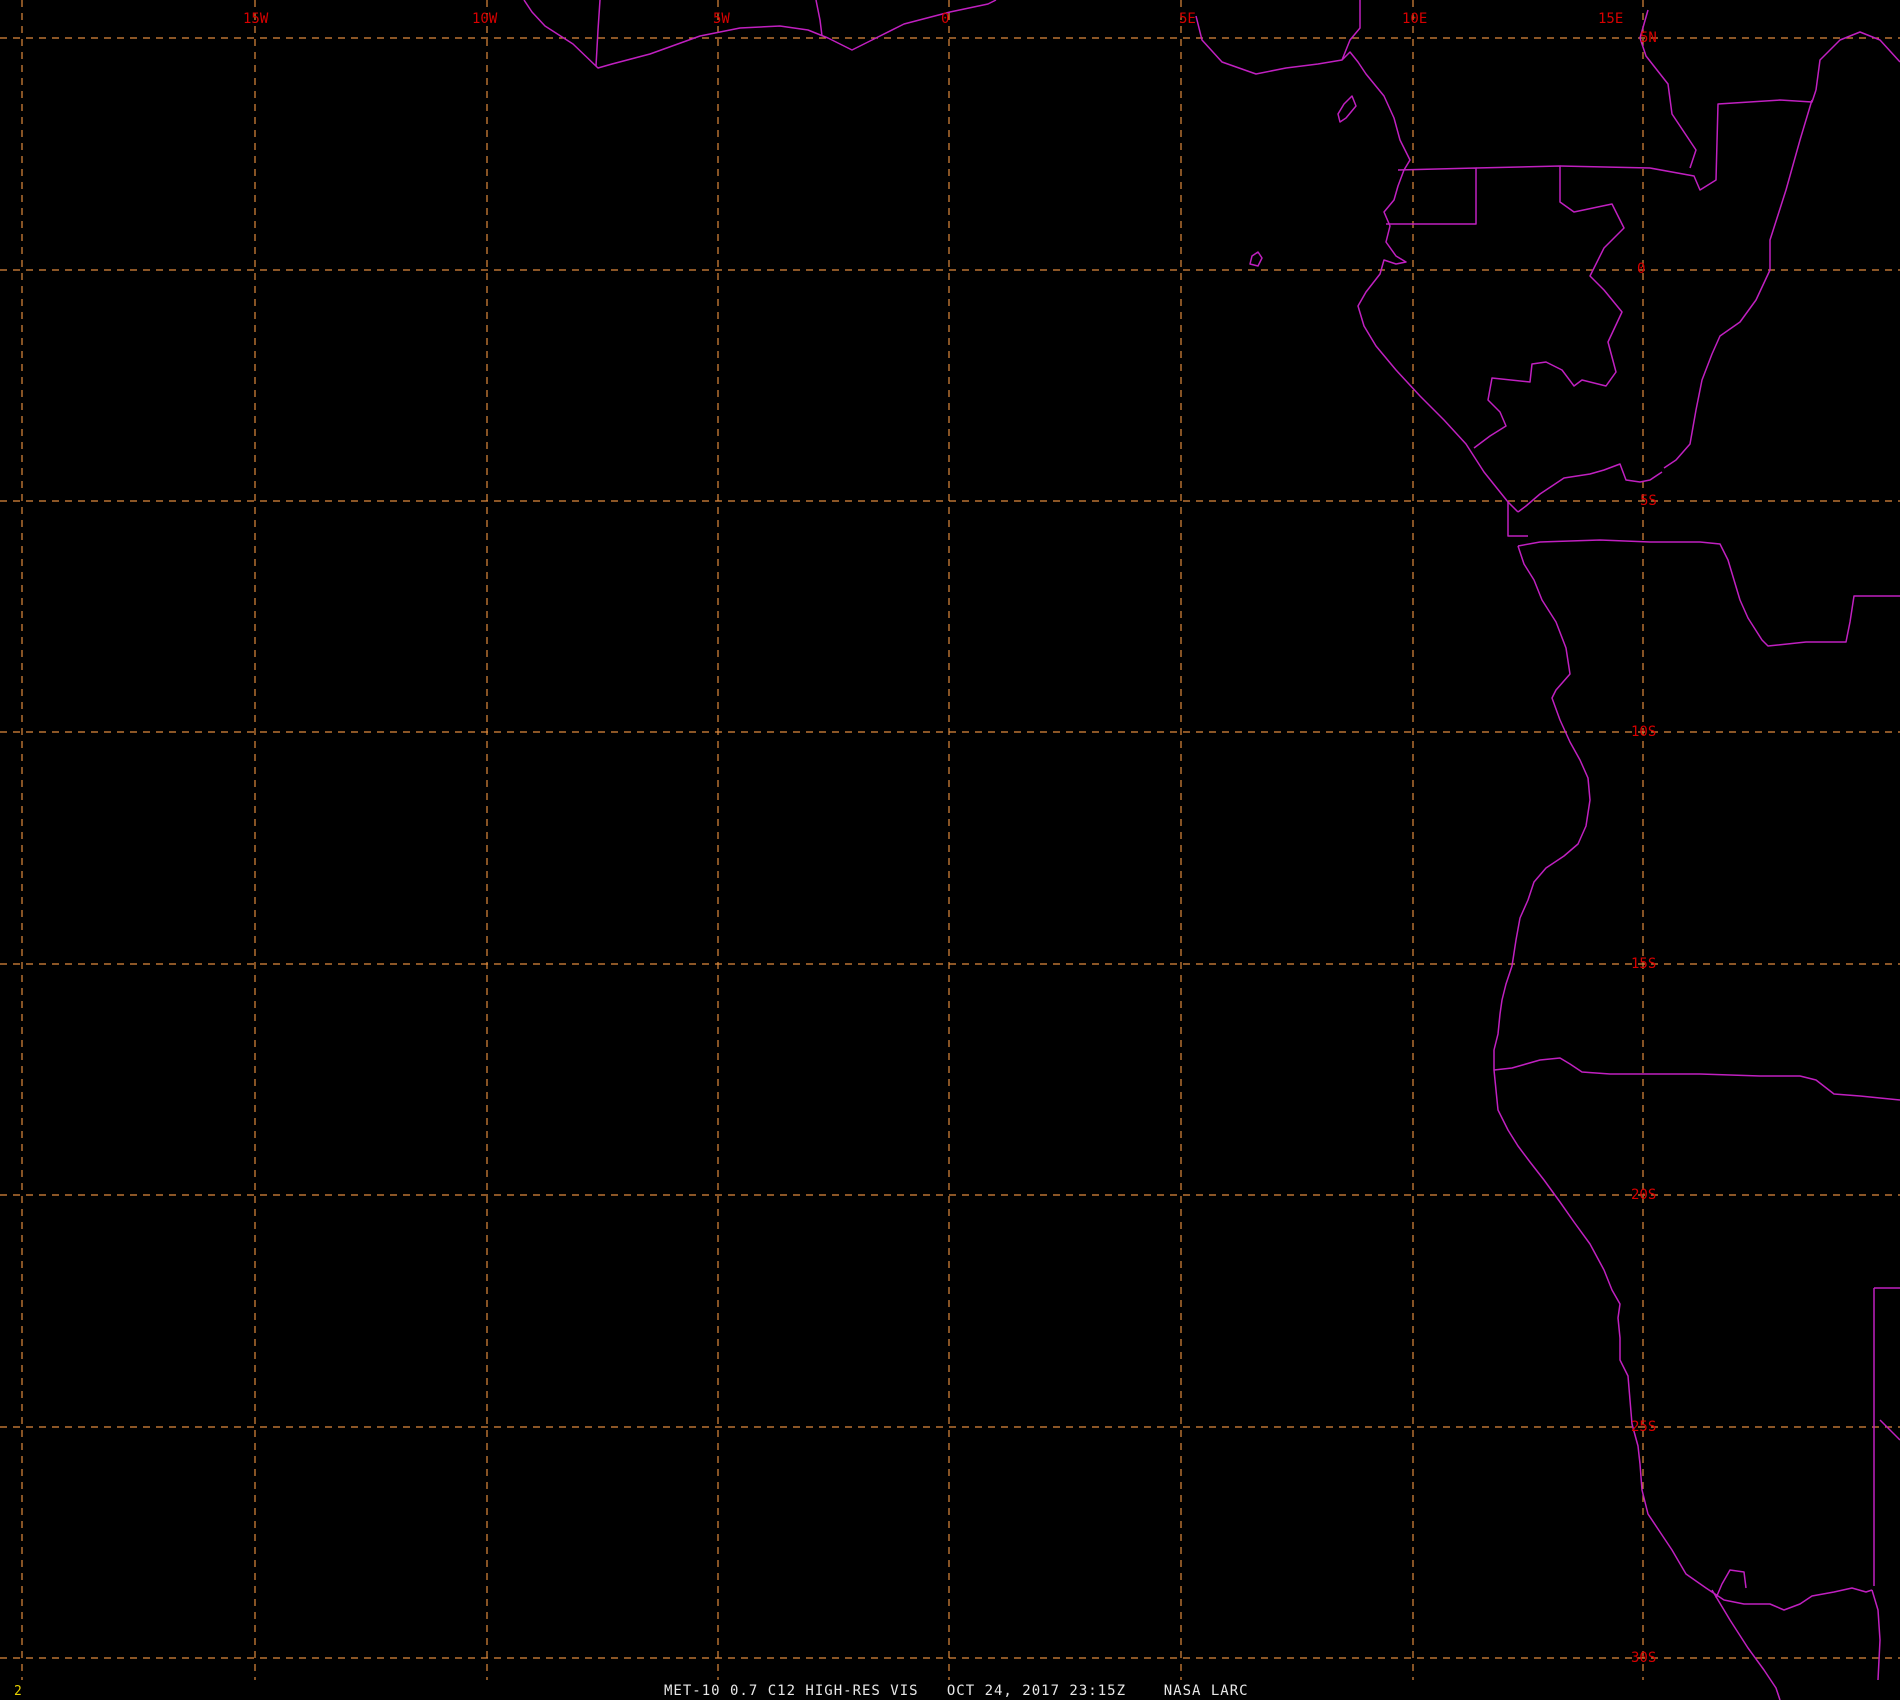 This screenshot has width=1900, height=1700. What do you see at coordinates (1648, 501) in the screenshot?
I see `latitude-label: 5S` at bounding box center [1648, 501].